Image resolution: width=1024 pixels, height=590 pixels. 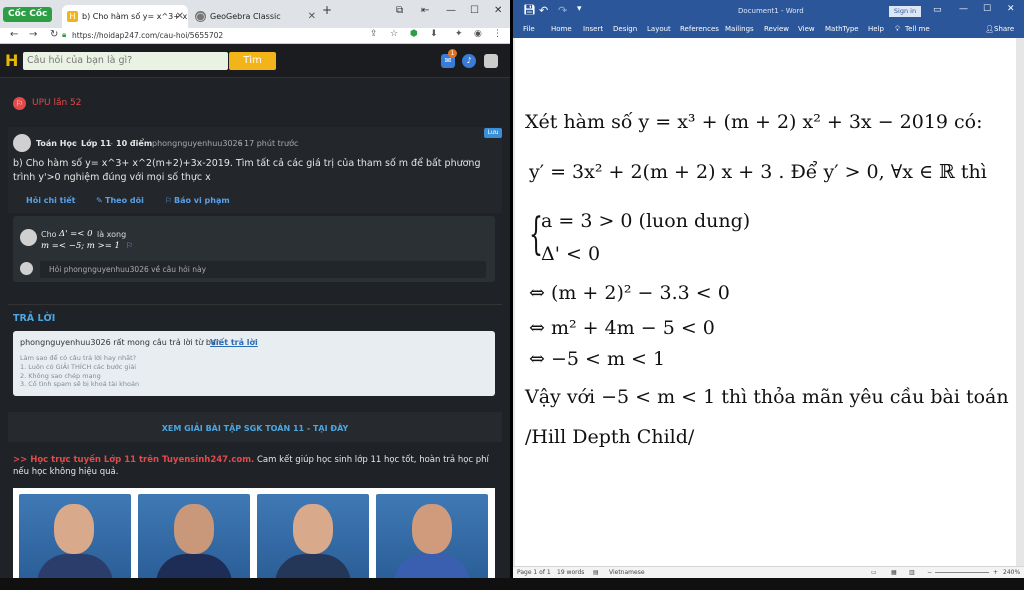 I want to click on tab-help: Help, so click(x=876, y=29).